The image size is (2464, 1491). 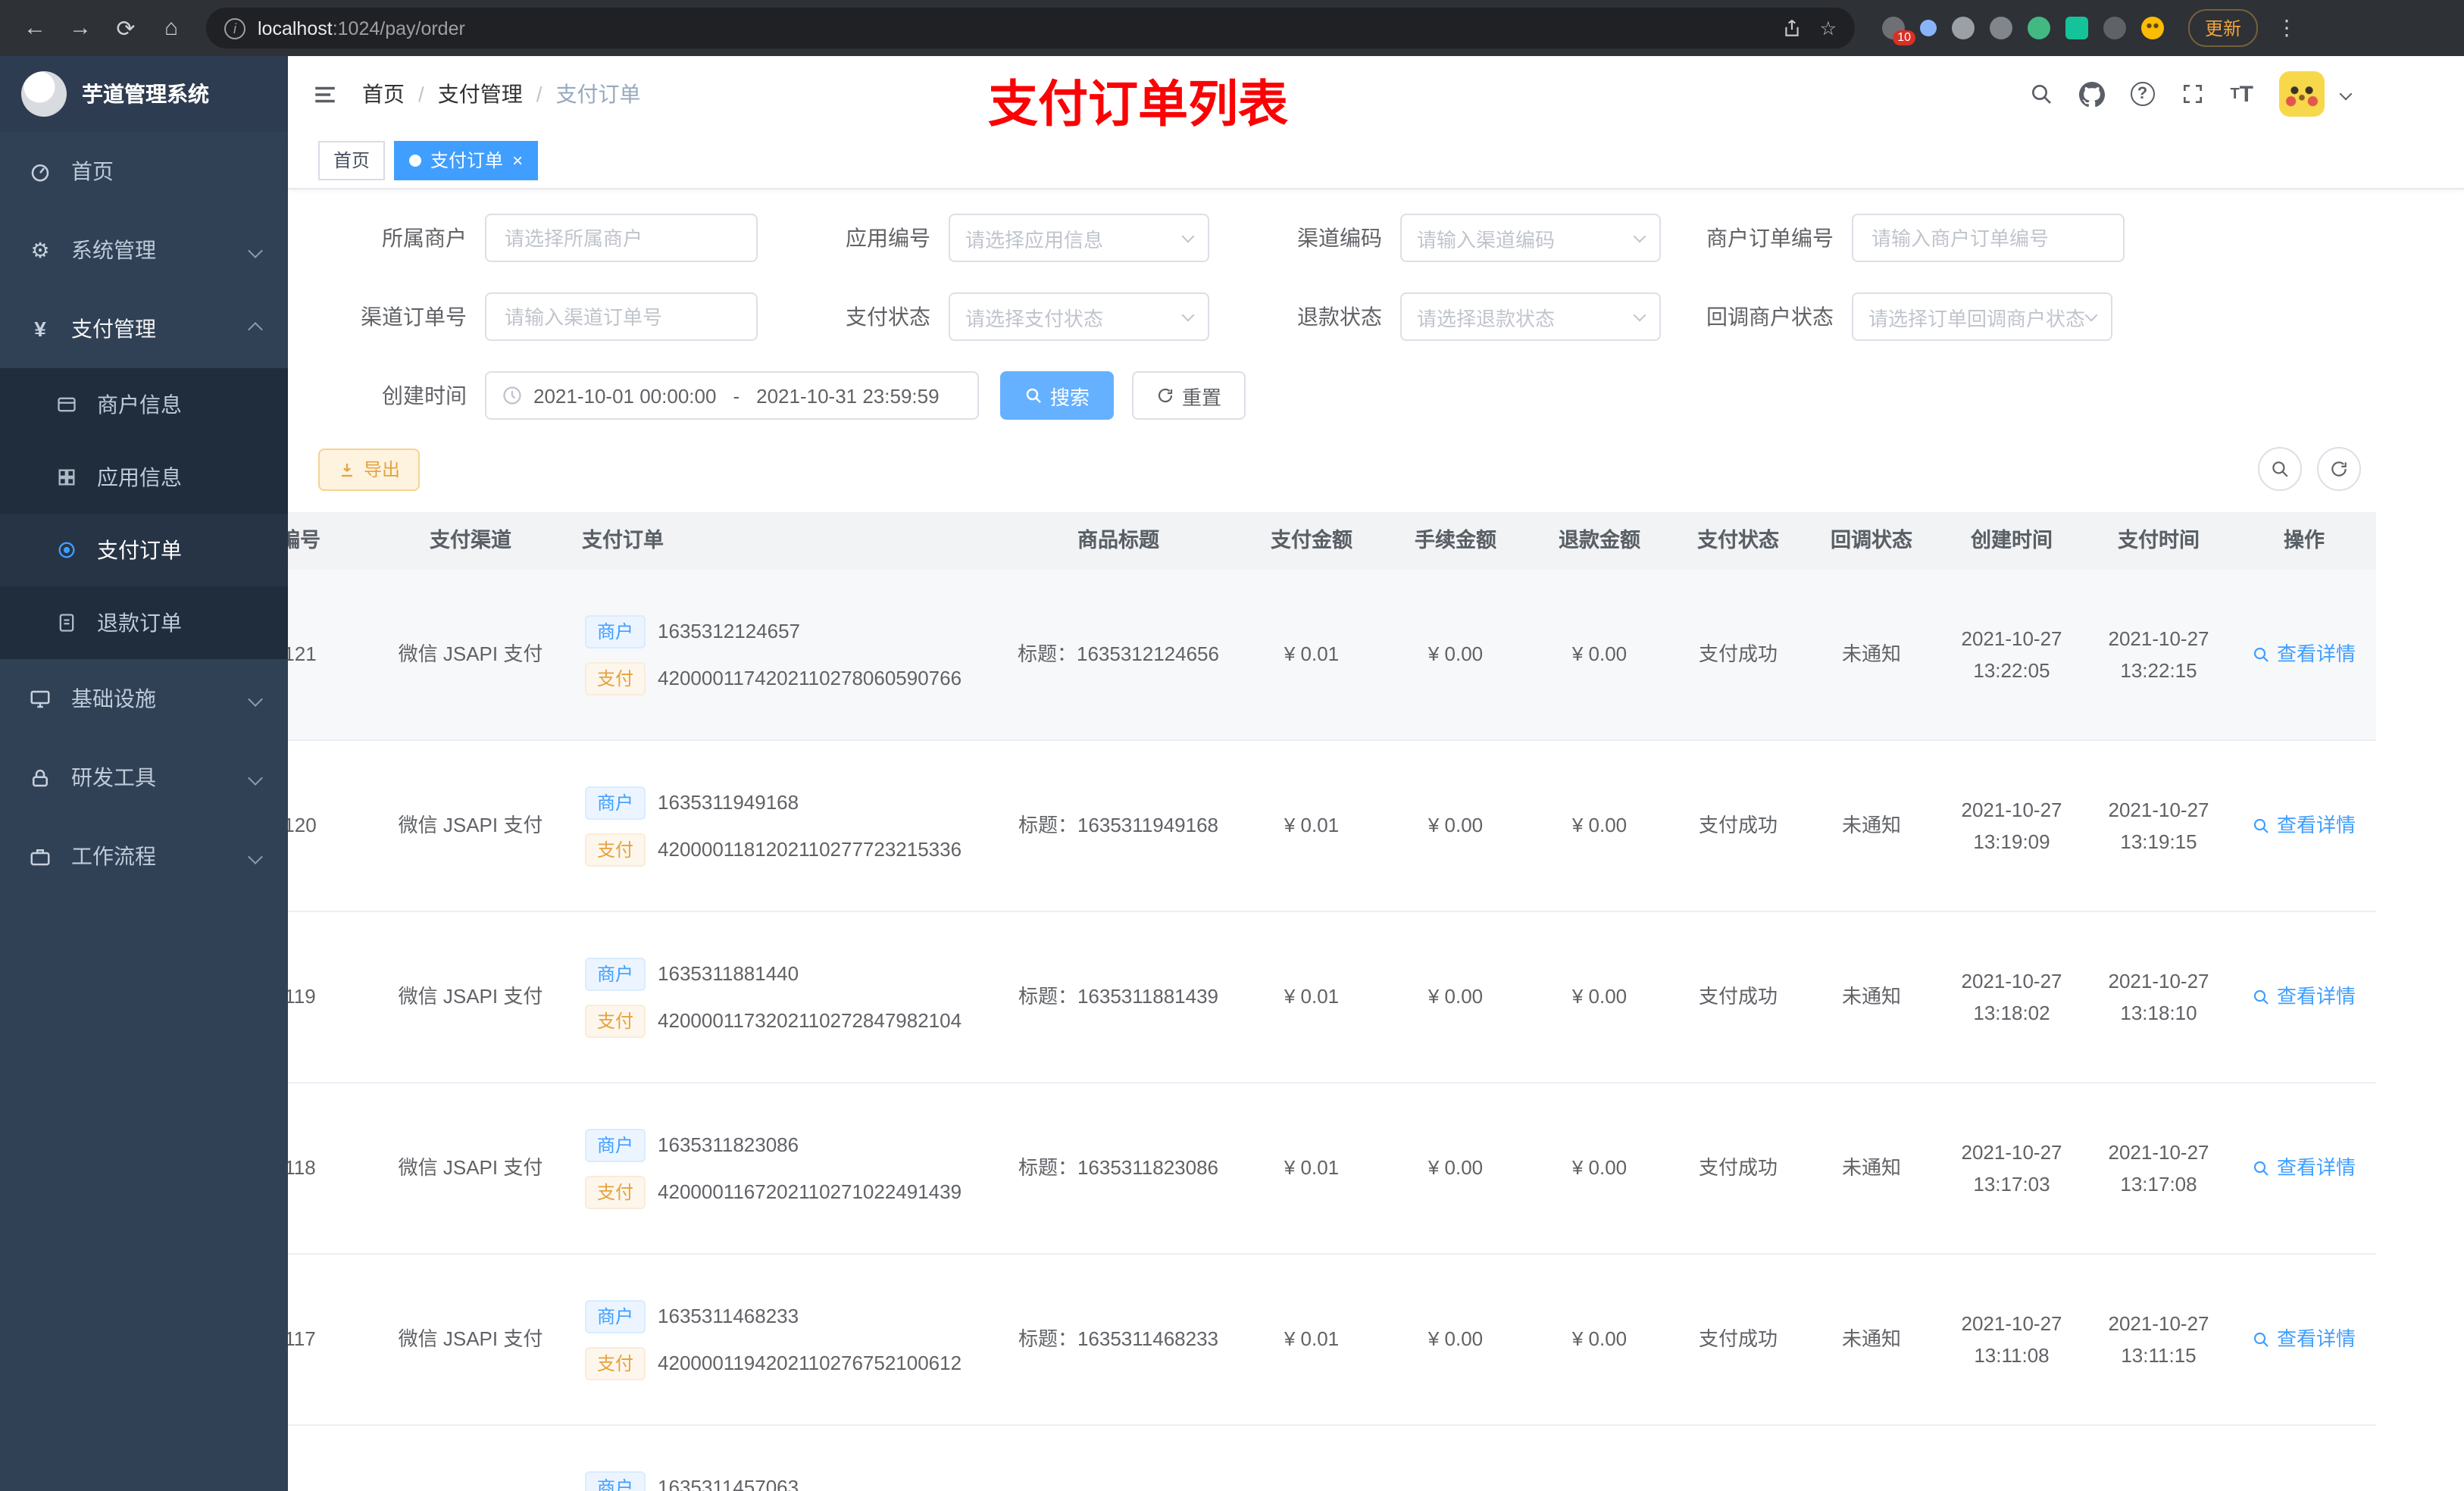 What do you see at coordinates (2158, 1458) in the screenshot?
I see `cell-pay-time` at bounding box center [2158, 1458].